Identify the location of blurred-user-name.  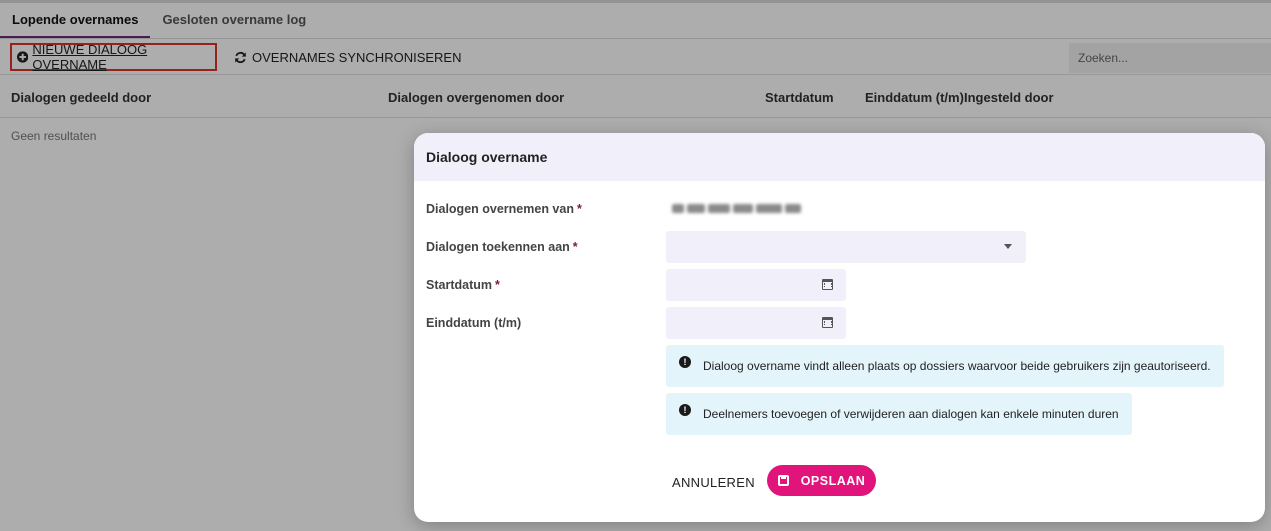
(738, 208).